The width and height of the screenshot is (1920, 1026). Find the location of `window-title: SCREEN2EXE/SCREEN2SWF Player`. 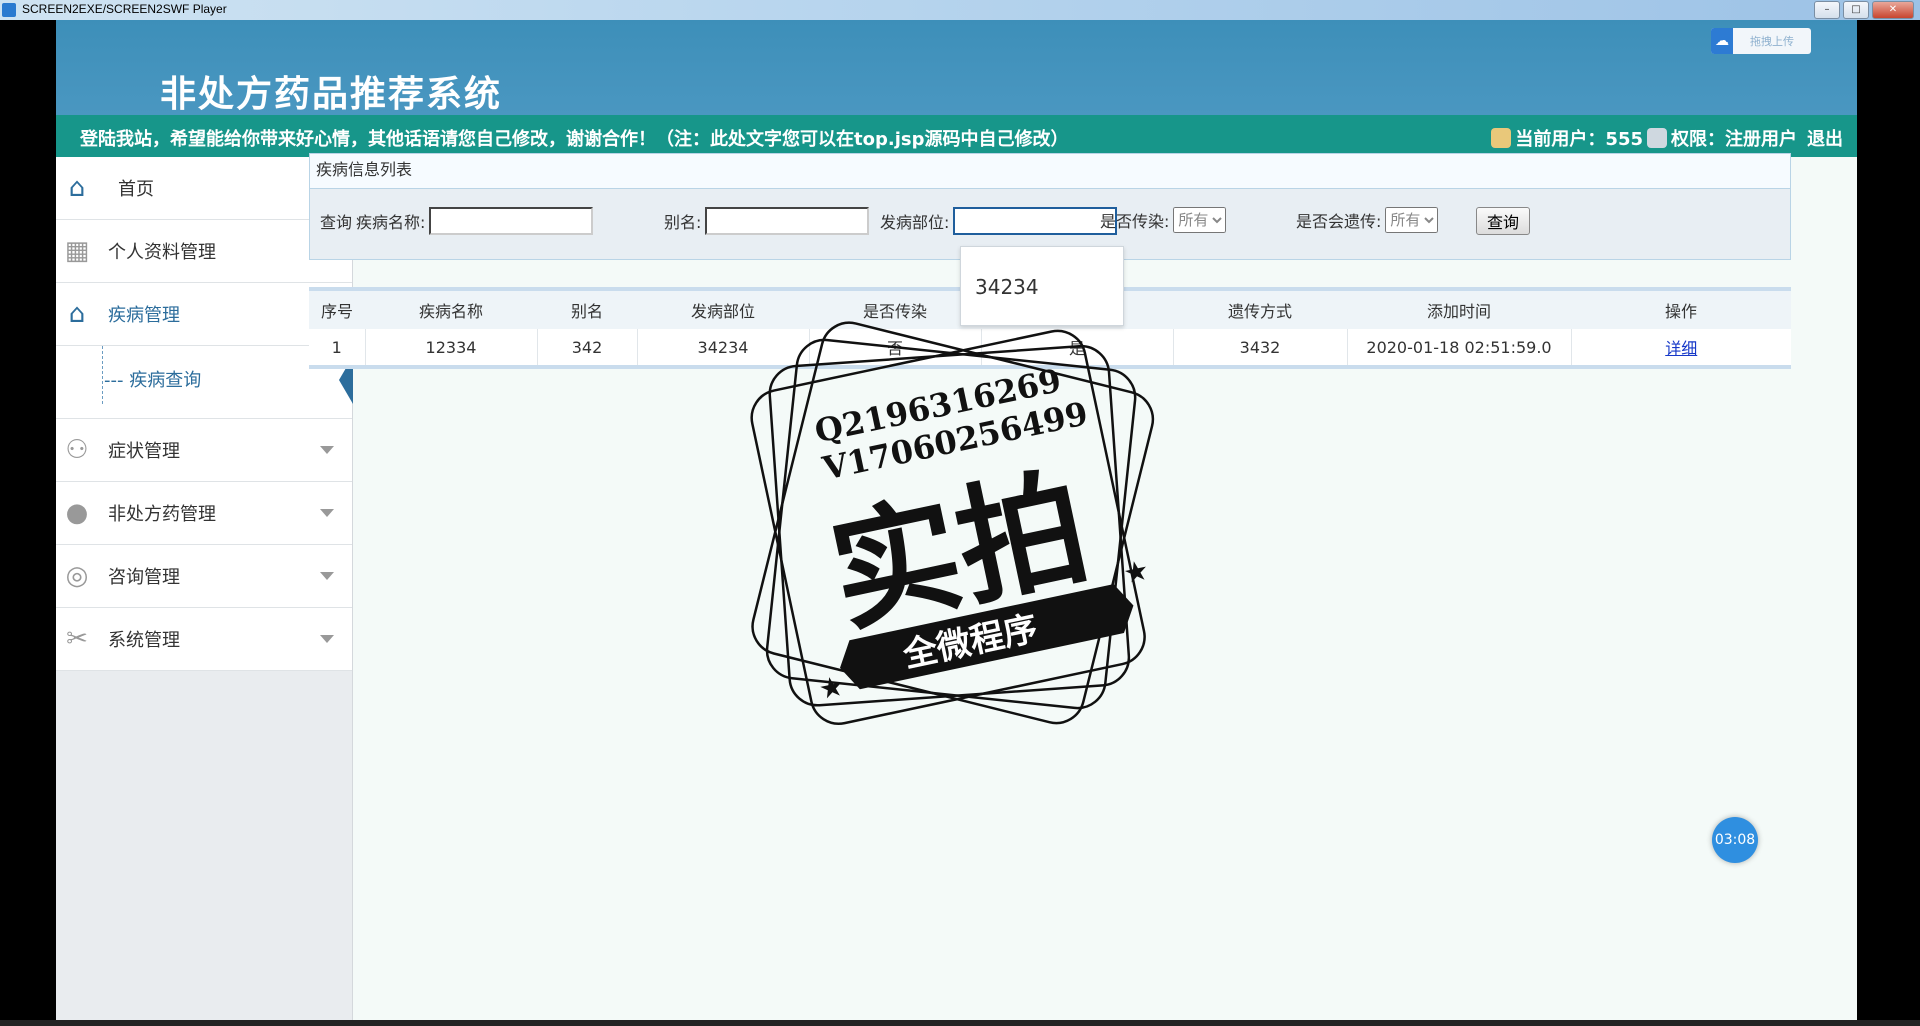

window-title: SCREEN2EXE/SCREEN2SWF Player is located at coordinates (124, 9).